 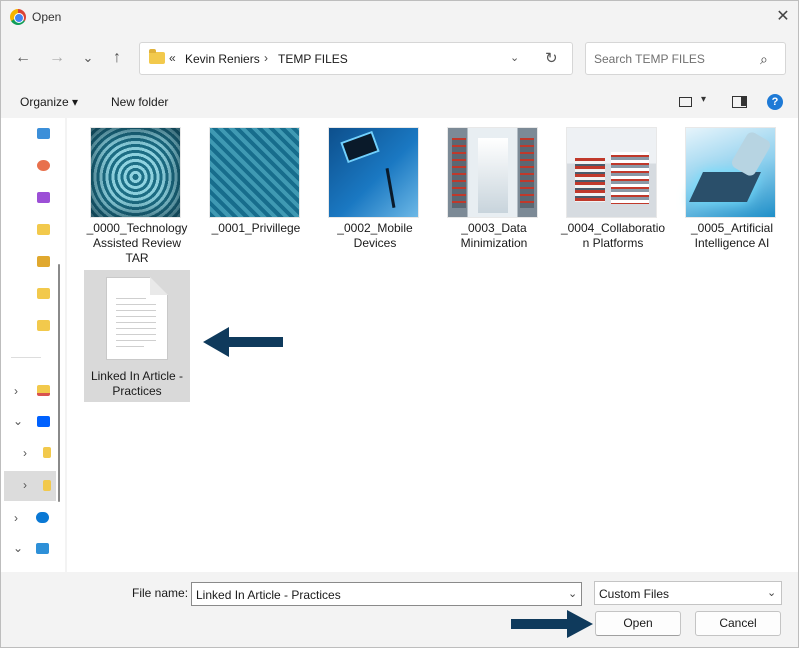 I want to click on nav-divider, so click(x=26, y=357).